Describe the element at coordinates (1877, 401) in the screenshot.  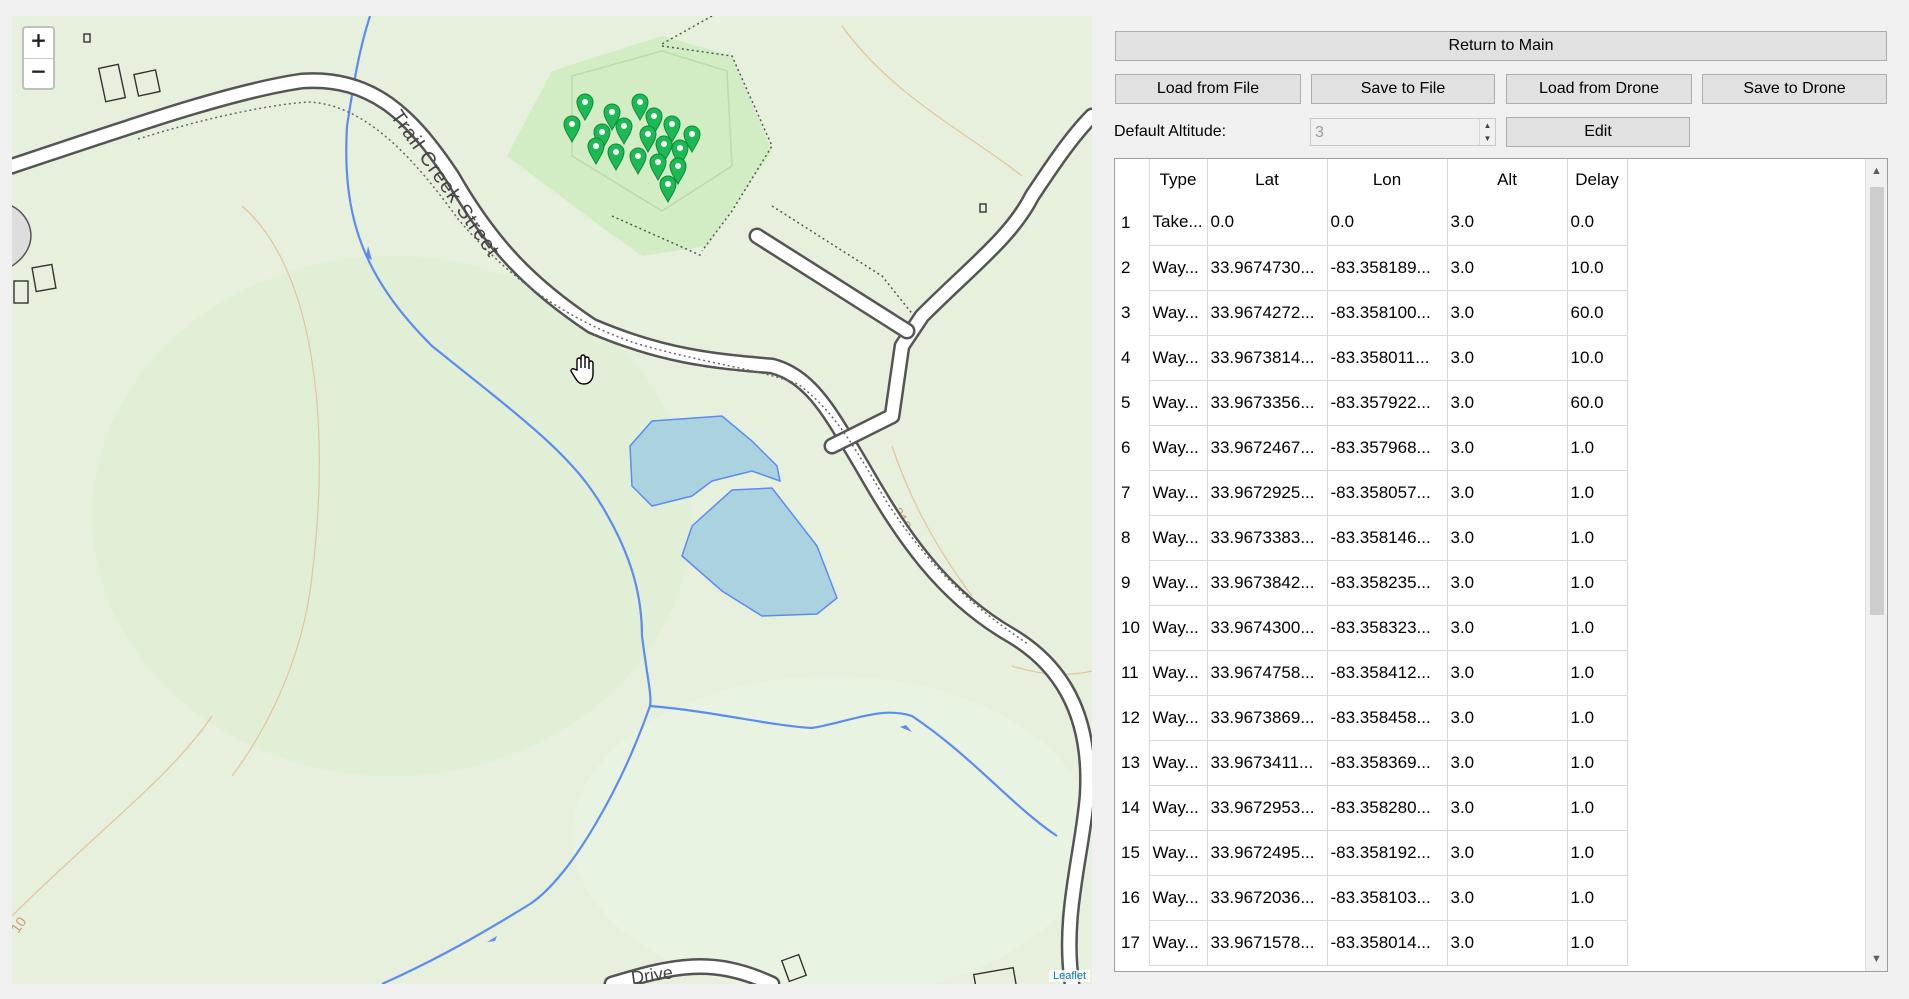
I see `scrollbar-thumb` at that location.